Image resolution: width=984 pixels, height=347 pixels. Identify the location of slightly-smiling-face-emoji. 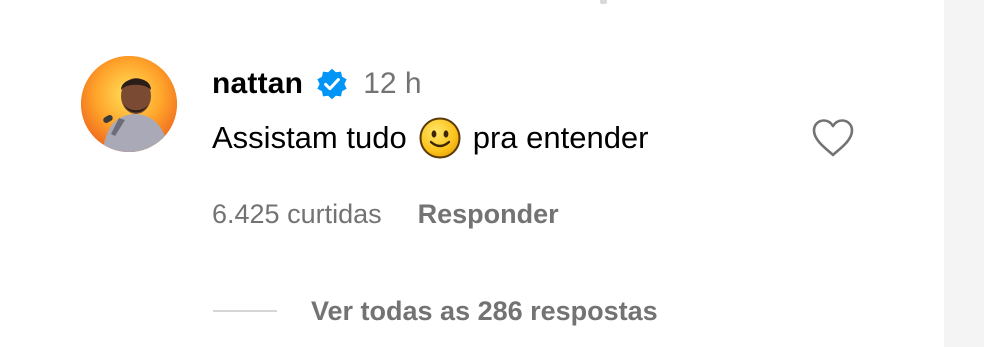
(440, 138).